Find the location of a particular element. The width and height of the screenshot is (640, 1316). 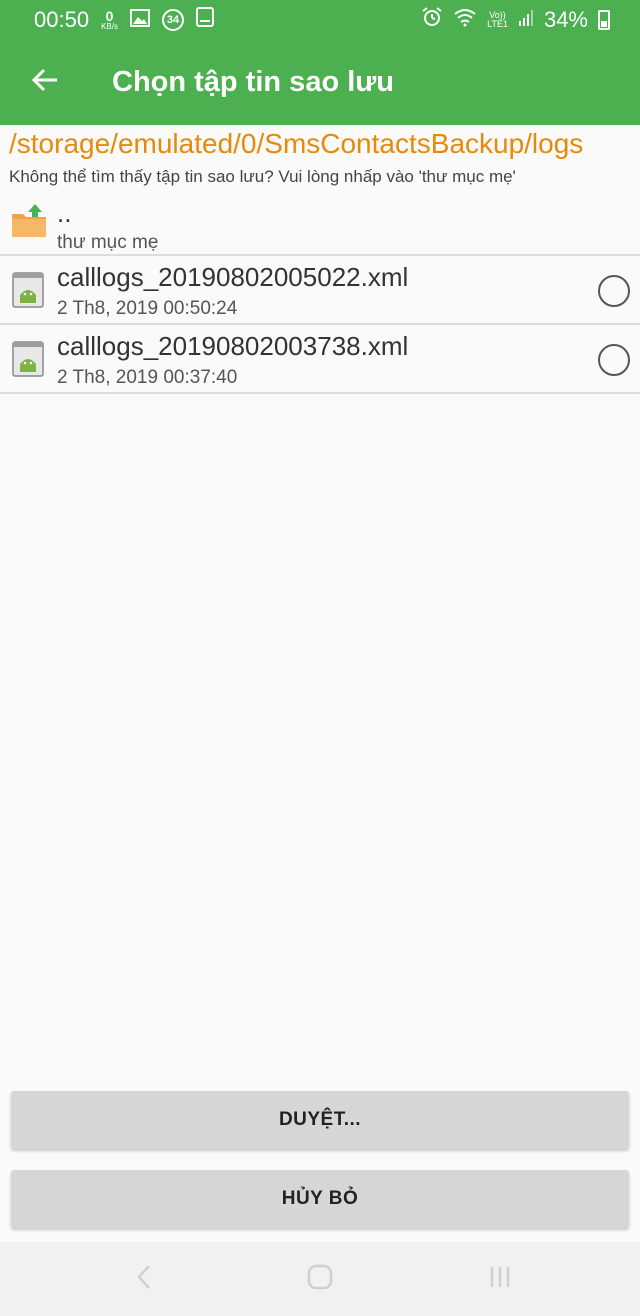

page-title: Chọn tập tin sao lưu is located at coordinates (253, 82).